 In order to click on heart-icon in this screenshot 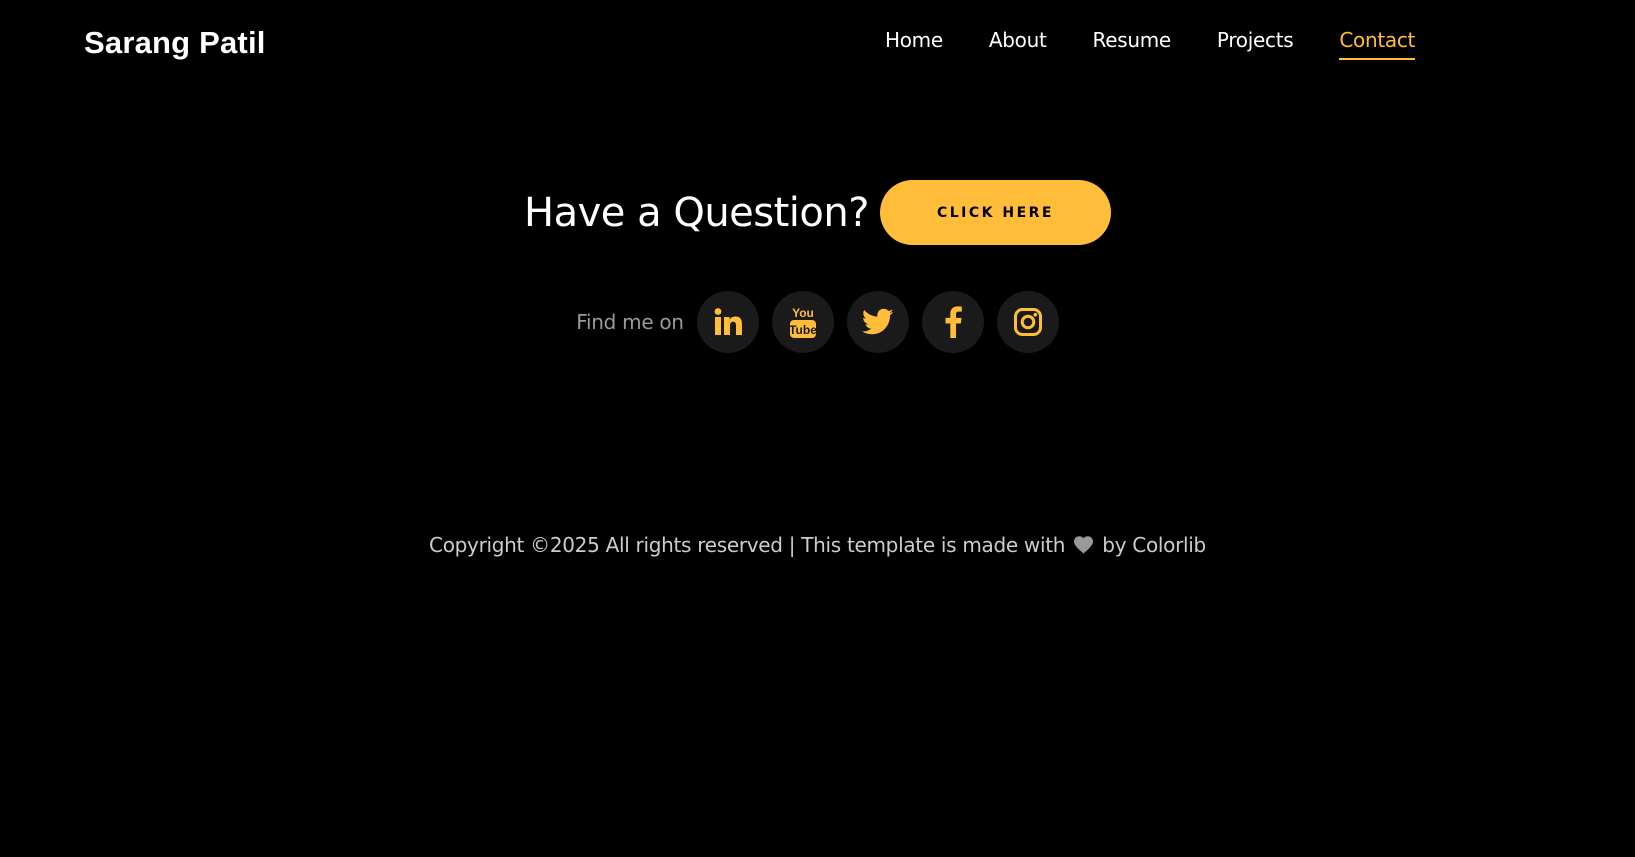, I will do `click(1083, 547)`.